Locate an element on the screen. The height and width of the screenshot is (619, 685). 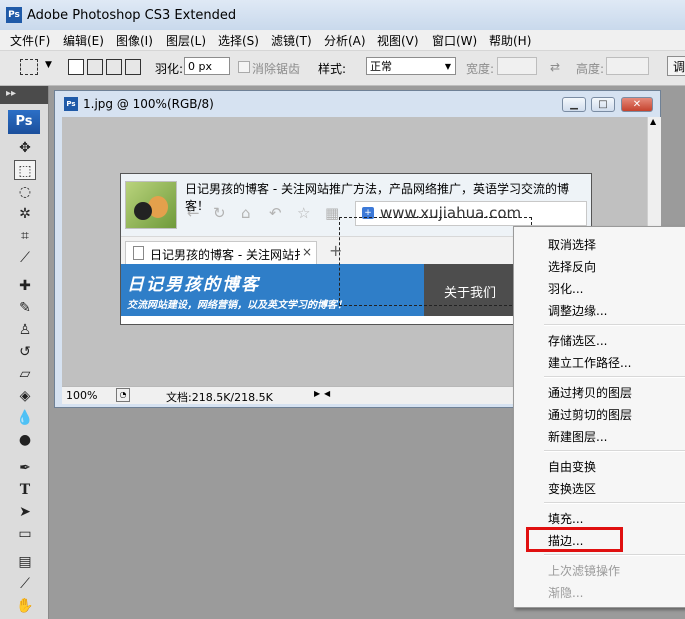
type-tool-icon: T is located at coordinates (25, 490).